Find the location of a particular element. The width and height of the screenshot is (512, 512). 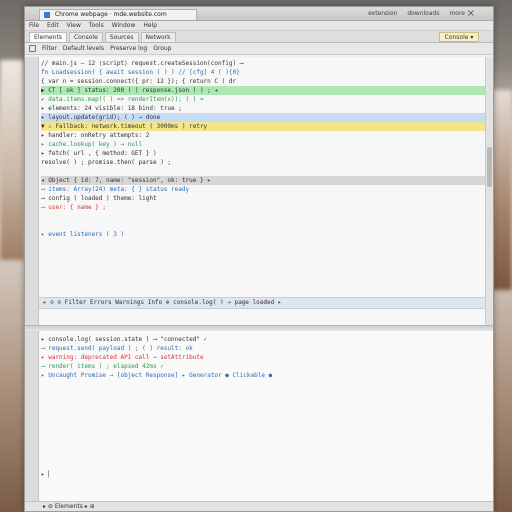

code-line: ▸ layout.update(grid); ( ) → done is located at coordinates (265, 117).